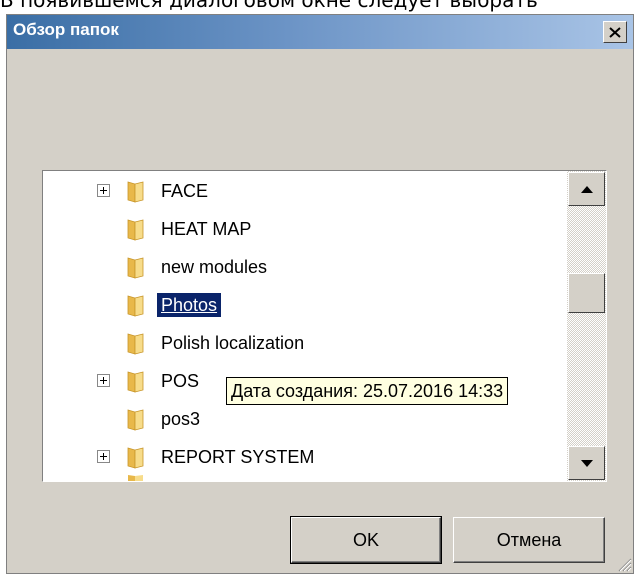  What do you see at coordinates (367, 391) in the screenshot?
I see `creation-date-tooltip: Дата создания: 25.07.2016 14:33` at bounding box center [367, 391].